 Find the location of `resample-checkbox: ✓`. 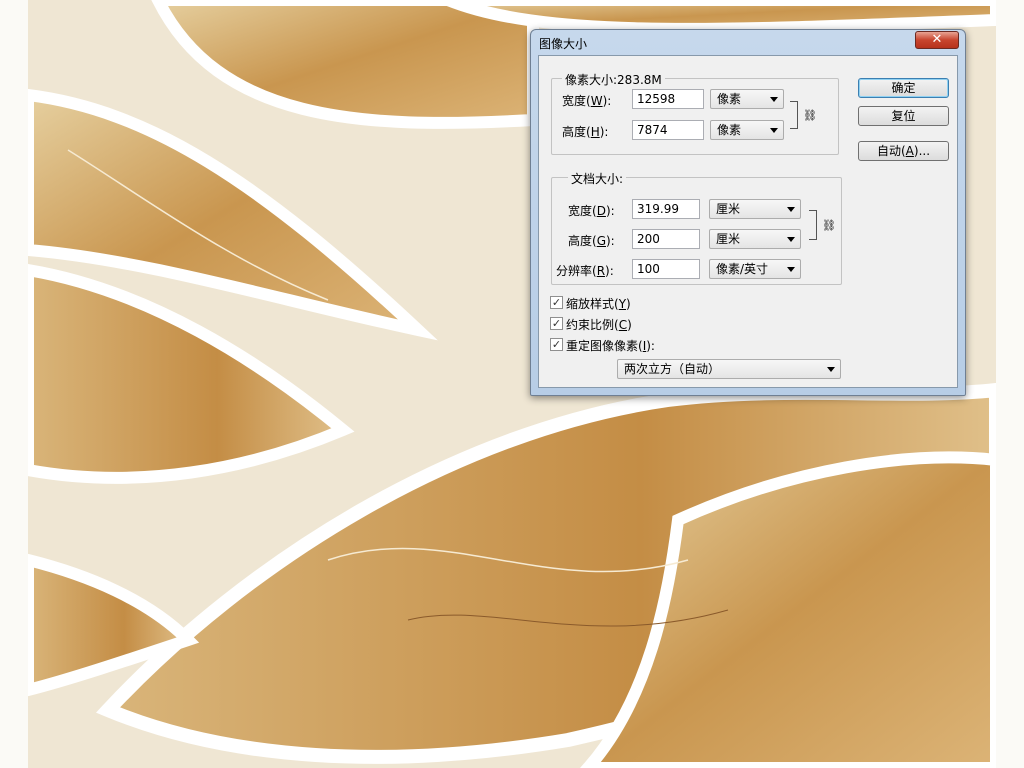

resample-checkbox: ✓ is located at coordinates (556, 344).